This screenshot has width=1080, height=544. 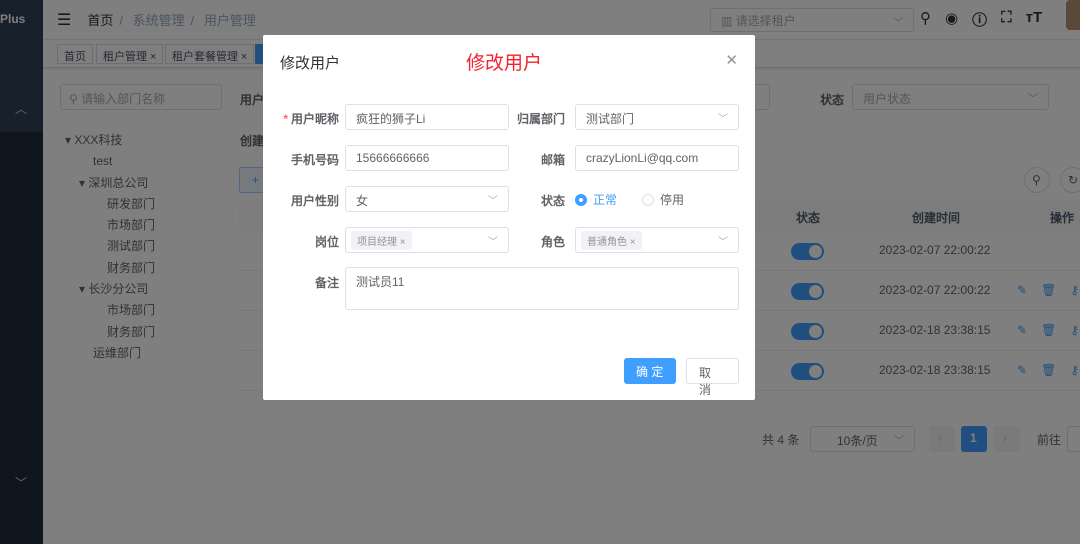 I want to click on nickname-input: 疯狂的狮子Li, so click(x=427, y=117).